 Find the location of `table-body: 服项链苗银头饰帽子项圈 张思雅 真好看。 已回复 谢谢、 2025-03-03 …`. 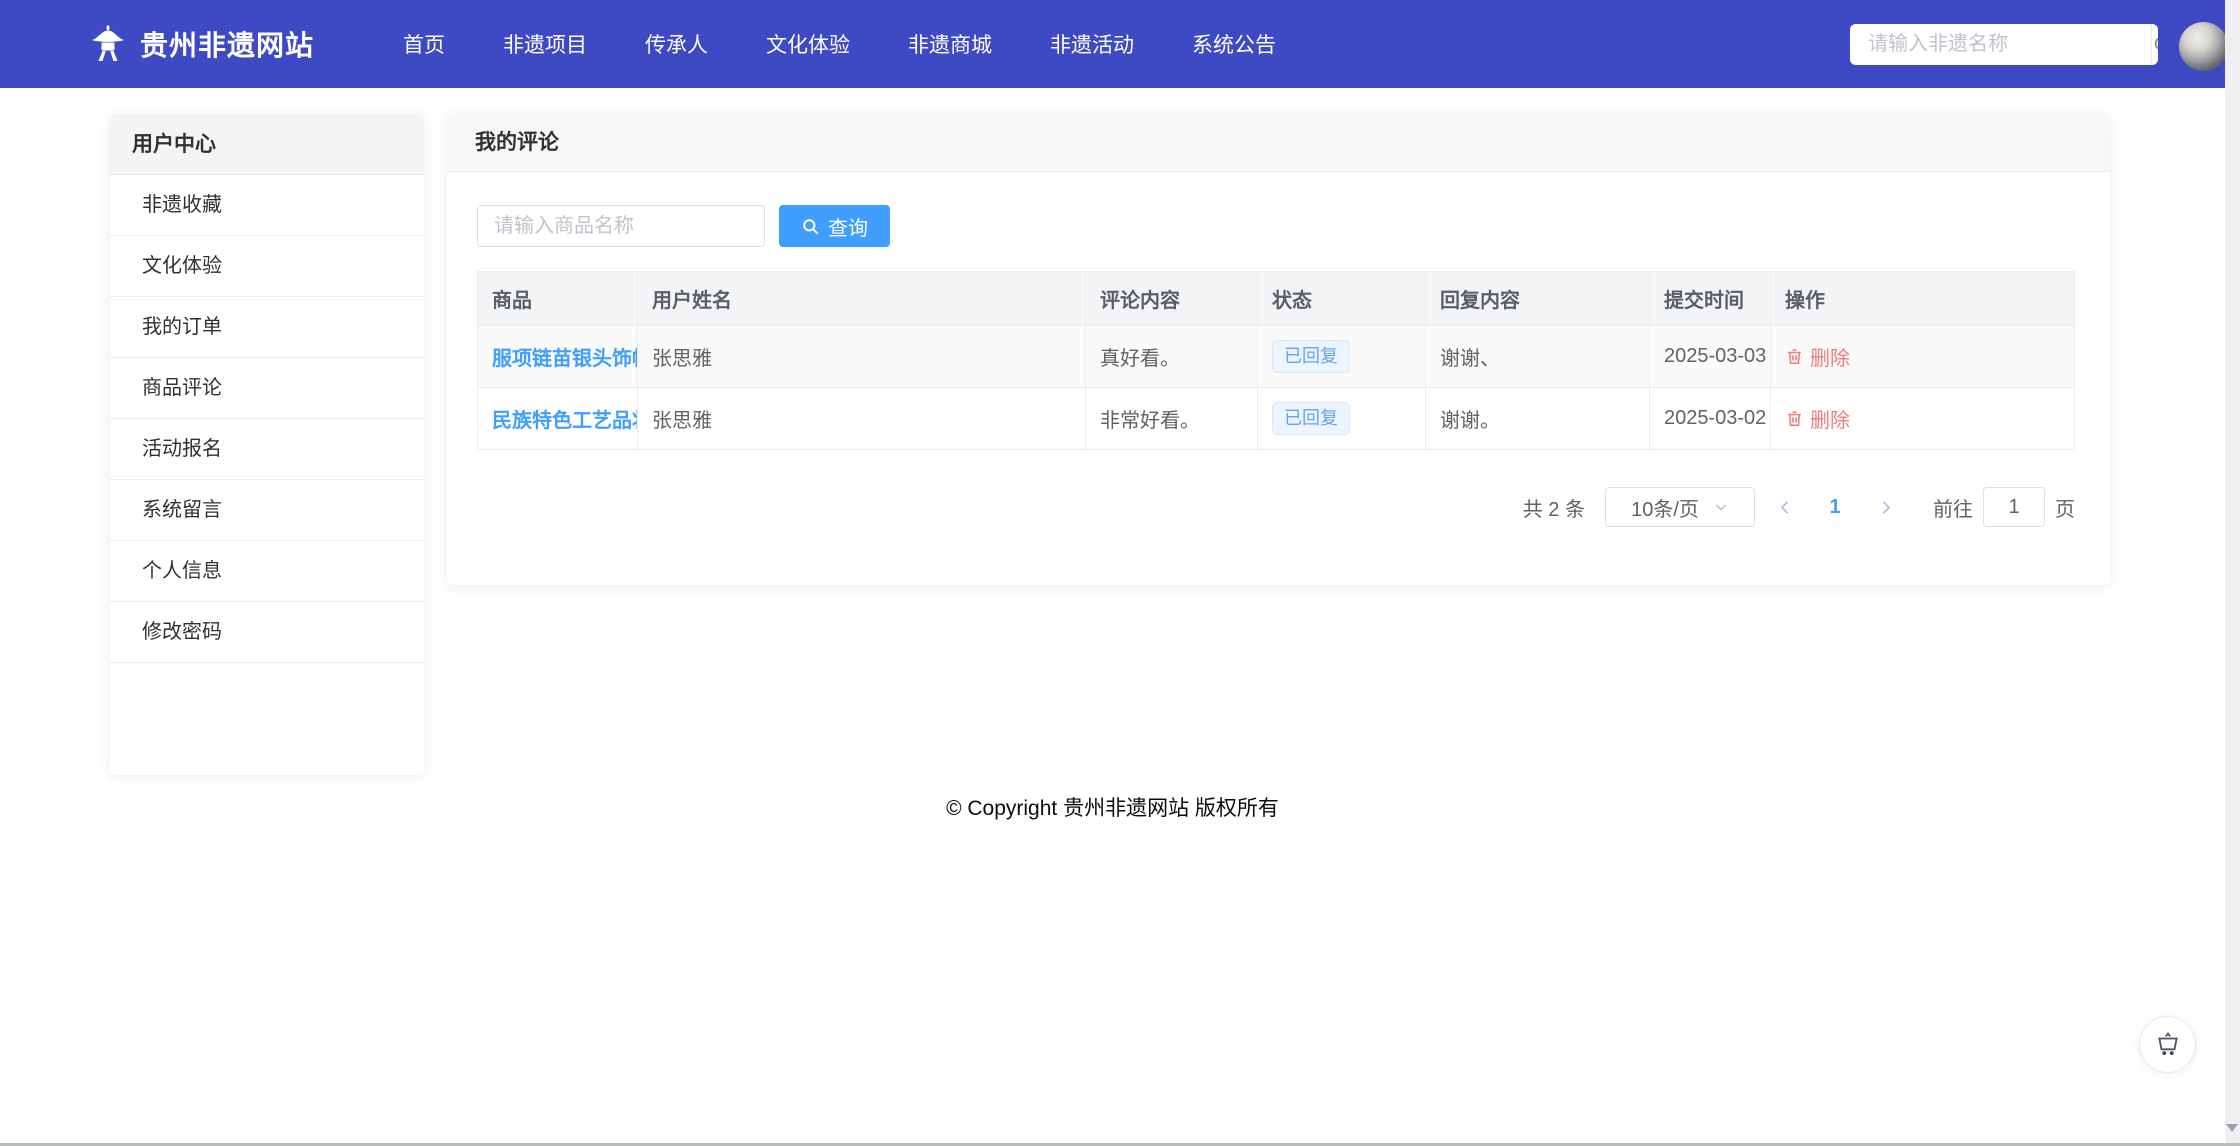

table-body: 服项链苗银头饰帽子项圈 张思雅 真好看。 已回复 谢谢、 2025-03-03 … is located at coordinates (1276, 387).